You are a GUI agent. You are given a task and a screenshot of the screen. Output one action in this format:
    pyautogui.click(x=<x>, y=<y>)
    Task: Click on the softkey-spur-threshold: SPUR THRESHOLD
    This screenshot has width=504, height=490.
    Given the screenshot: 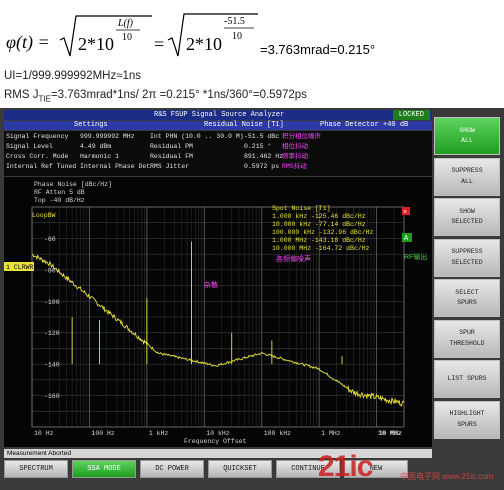 What is the action you would take?
    pyautogui.click(x=467, y=338)
    